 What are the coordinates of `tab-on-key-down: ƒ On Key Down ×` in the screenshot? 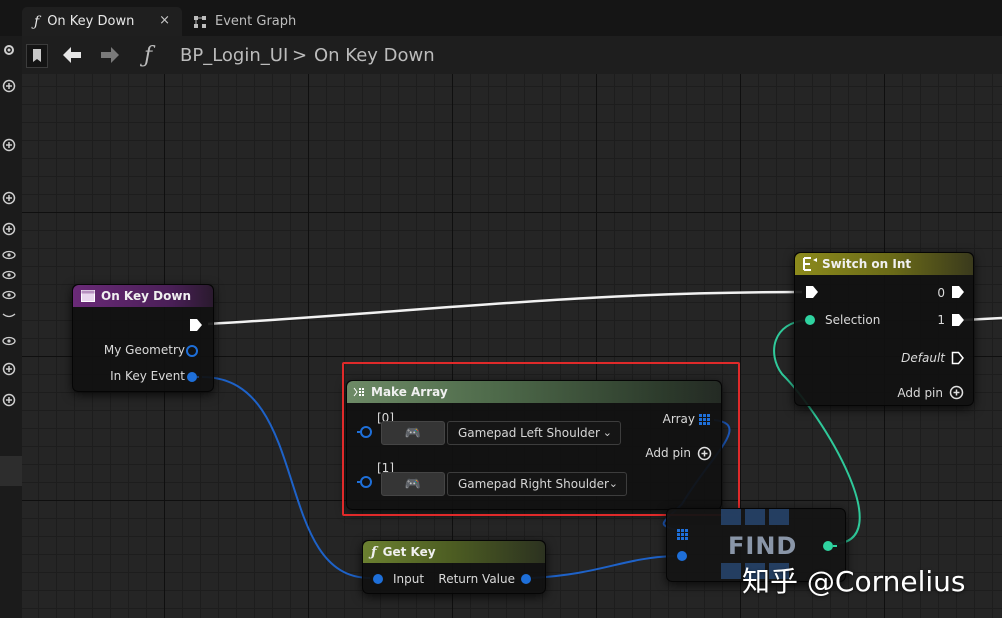 It's located at (102, 21).